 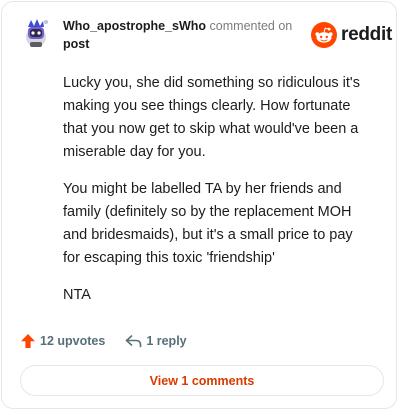 What do you see at coordinates (28, 341) in the screenshot?
I see `upvote-arrow-icon` at bounding box center [28, 341].